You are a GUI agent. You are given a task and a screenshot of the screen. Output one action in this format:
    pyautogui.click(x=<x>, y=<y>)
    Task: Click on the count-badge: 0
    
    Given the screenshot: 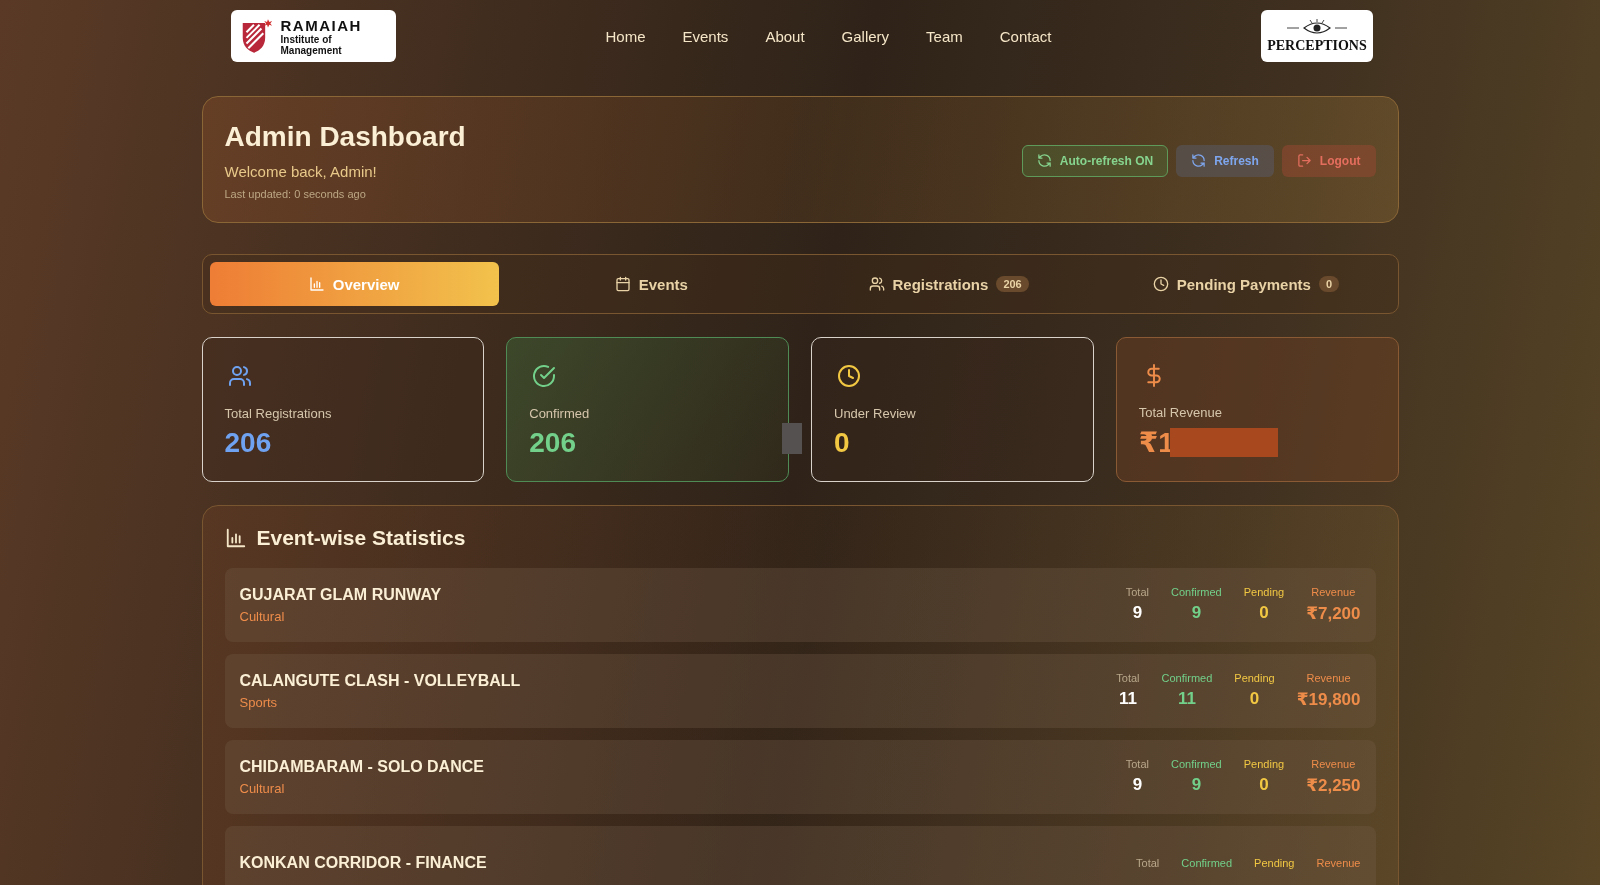 What is the action you would take?
    pyautogui.click(x=1329, y=284)
    